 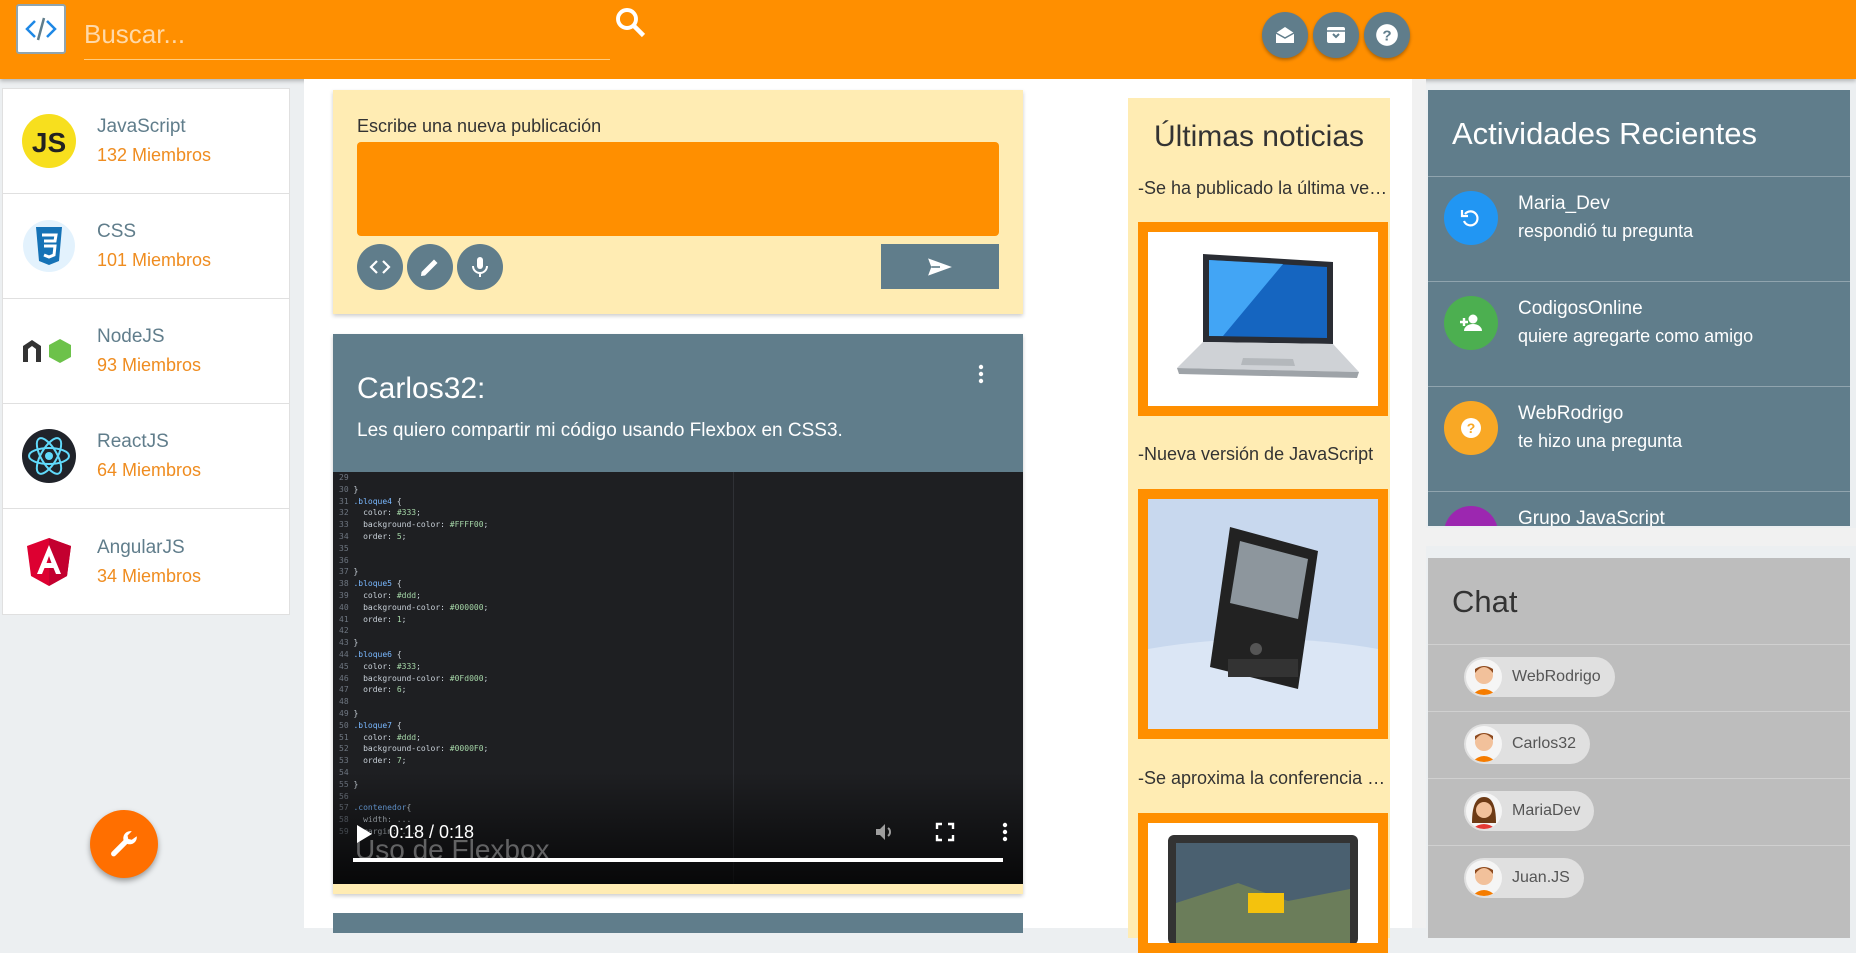 What do you see at coordinates (1471, 218) in the screenshot?
I see `reply-icon` at bounding box center [1471, 218].